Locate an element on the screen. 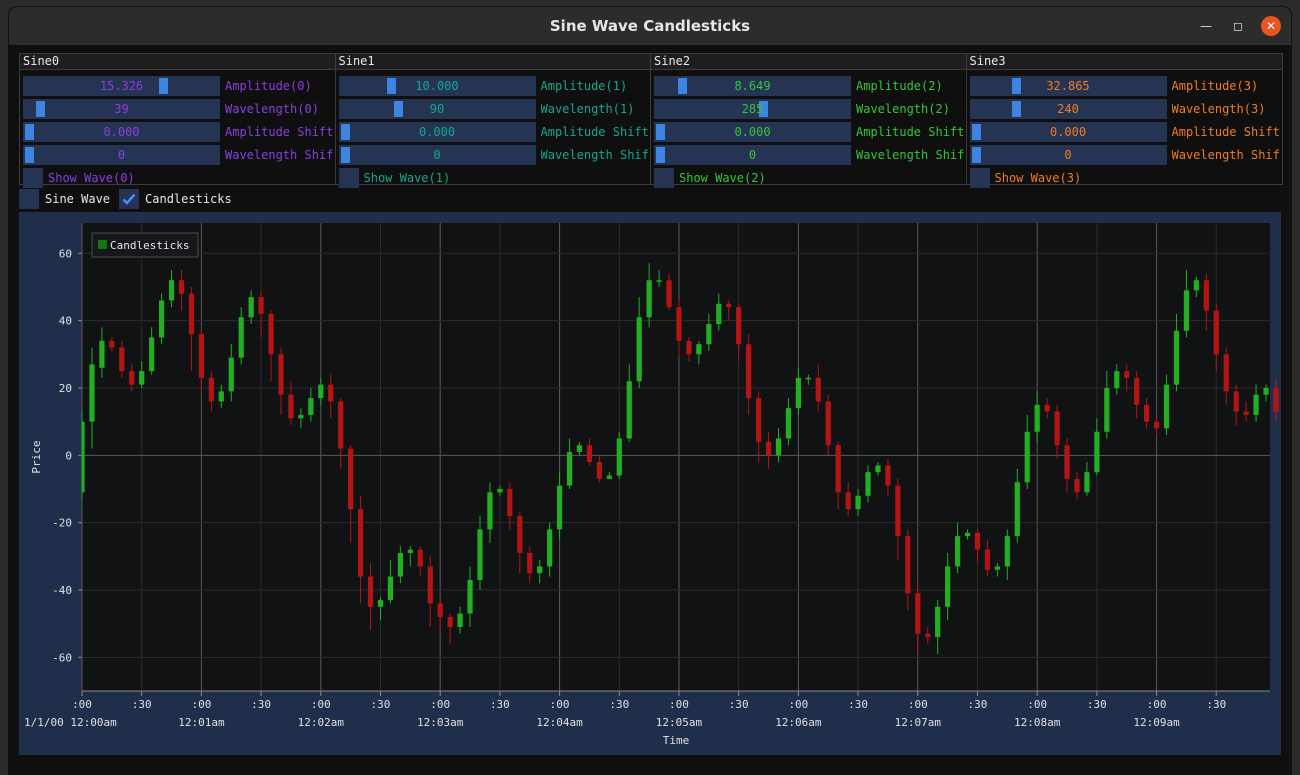 The width and height of the screenshot is (1300, 775). amplitude-slider: 32.865 is located at coordinates (1068, 86).